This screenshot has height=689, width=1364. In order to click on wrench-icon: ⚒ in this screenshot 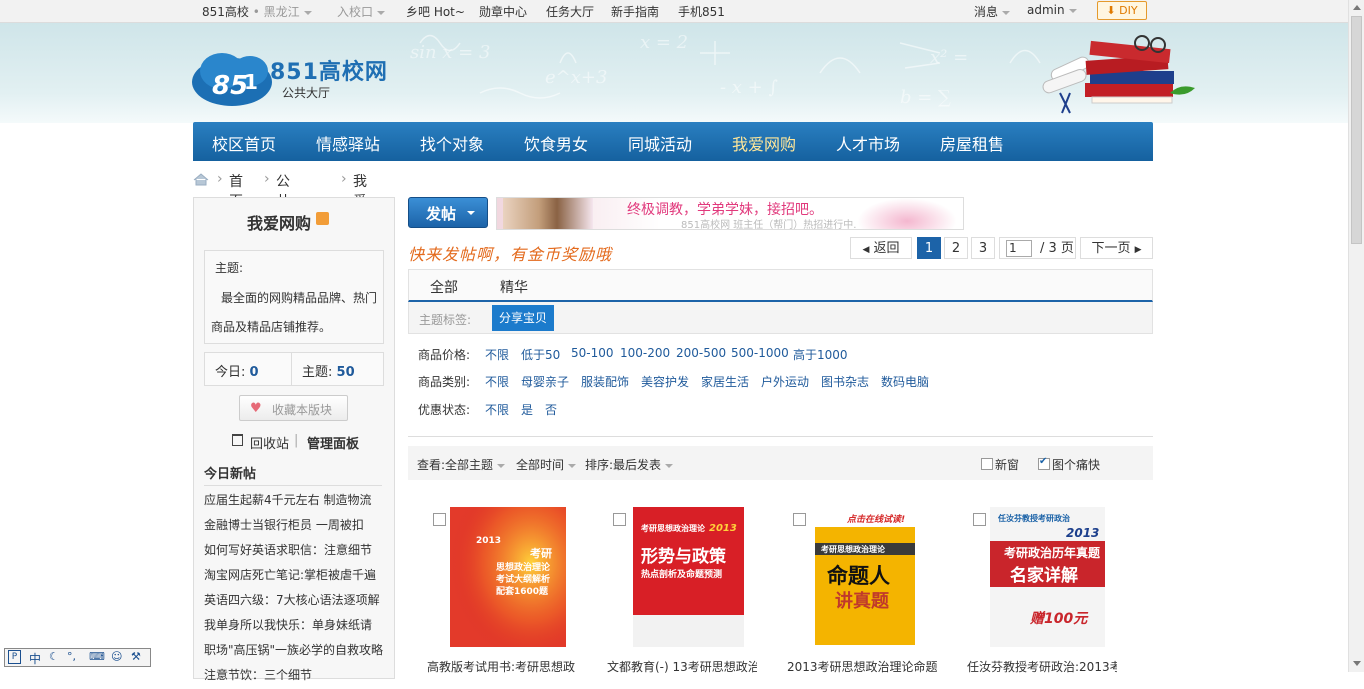, I will do `click(136, 656)`.